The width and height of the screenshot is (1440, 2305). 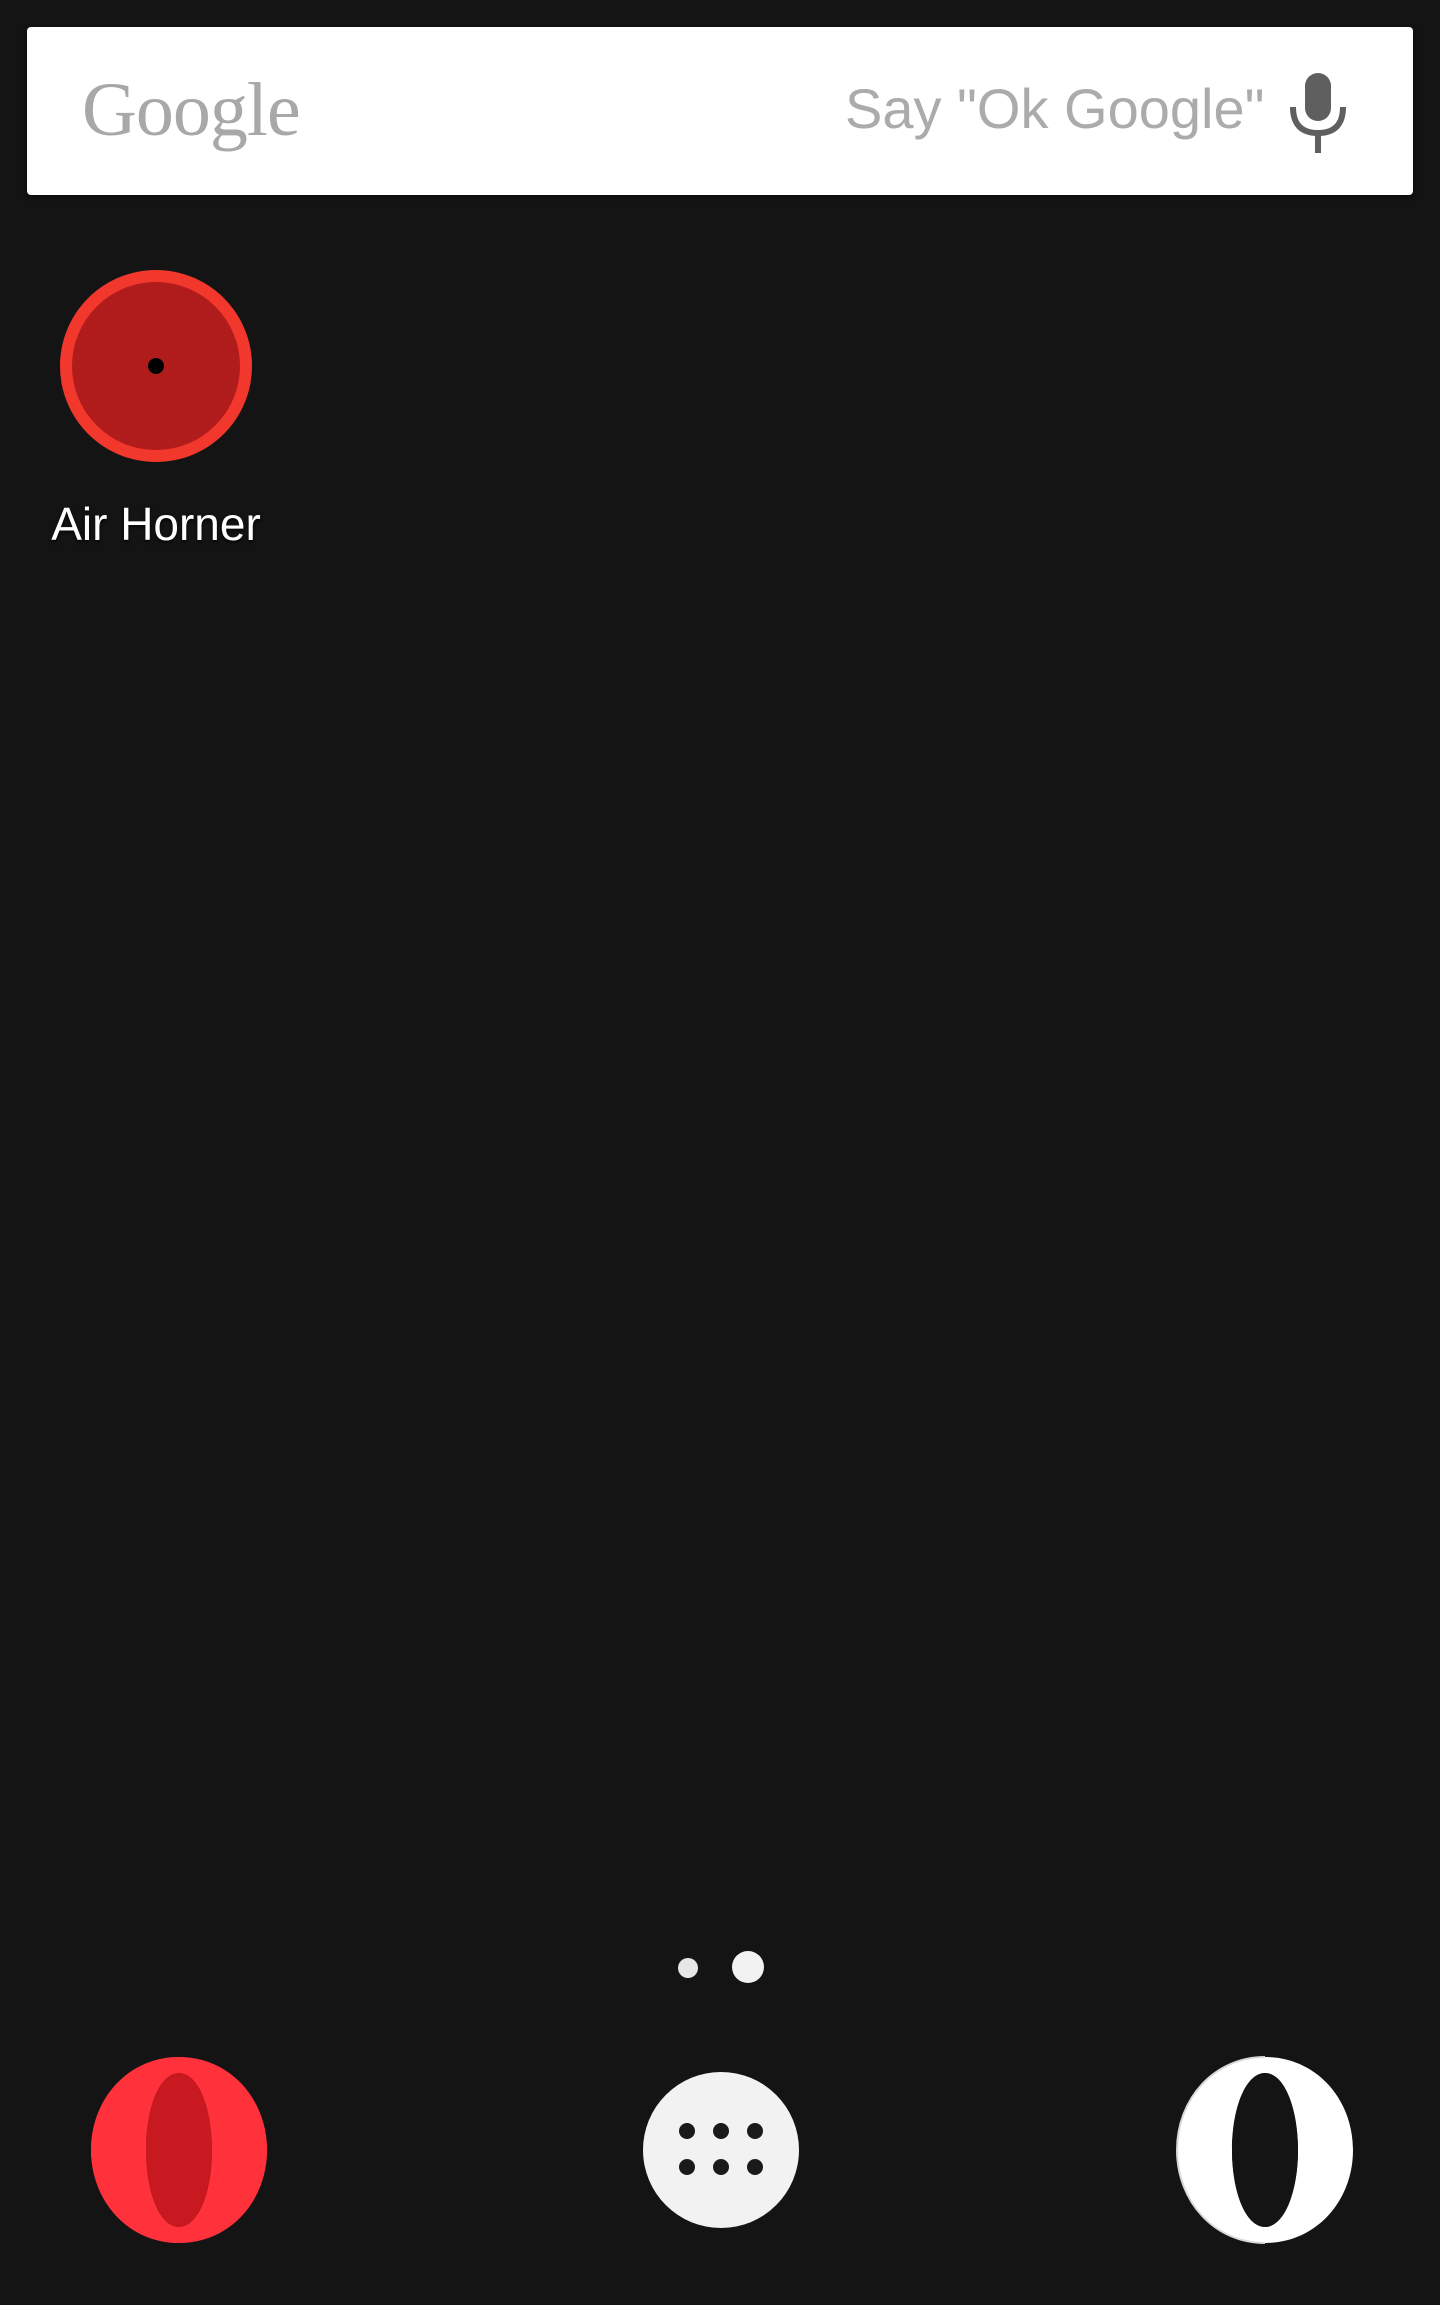 What do you see at coordinates (179, 2150) in the screenshot?
I see `opera-red-icon` at bounding box center [179, 2150].